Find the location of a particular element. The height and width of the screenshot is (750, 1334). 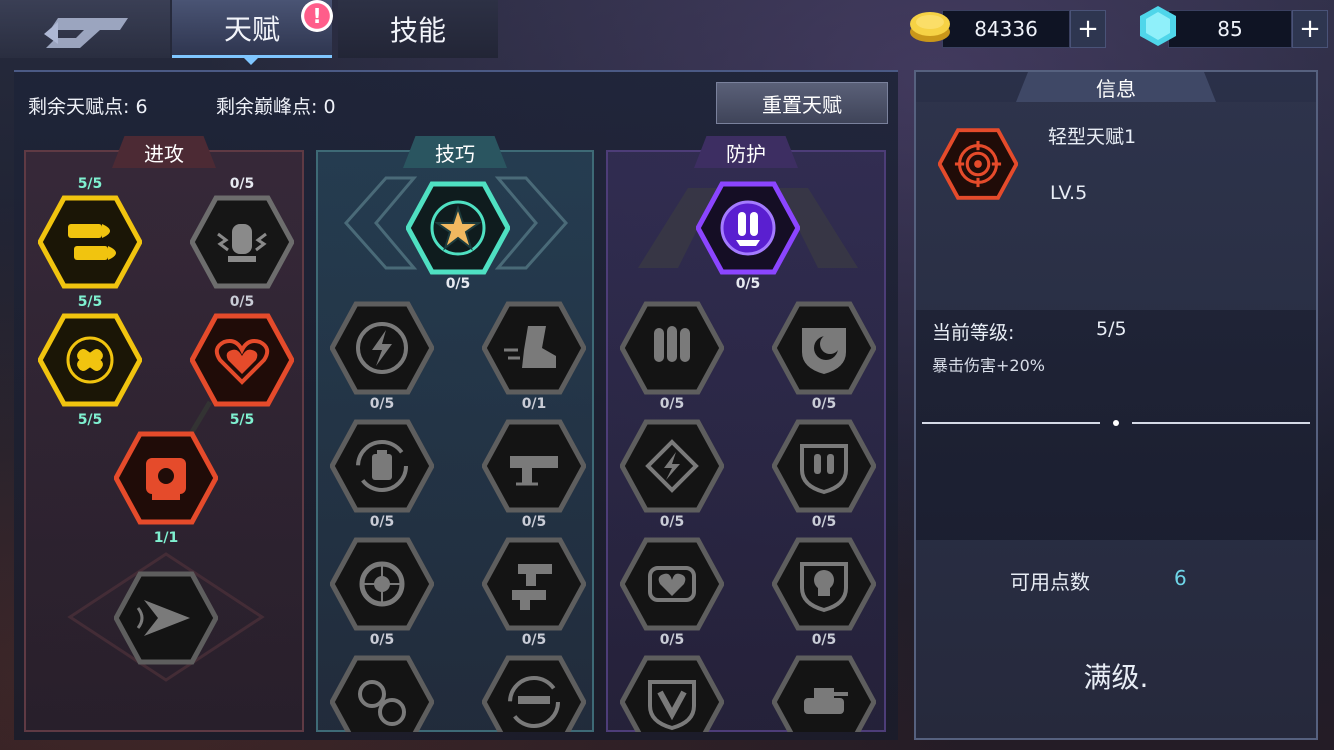

divider-dot is located at coordinates (1116, 423).